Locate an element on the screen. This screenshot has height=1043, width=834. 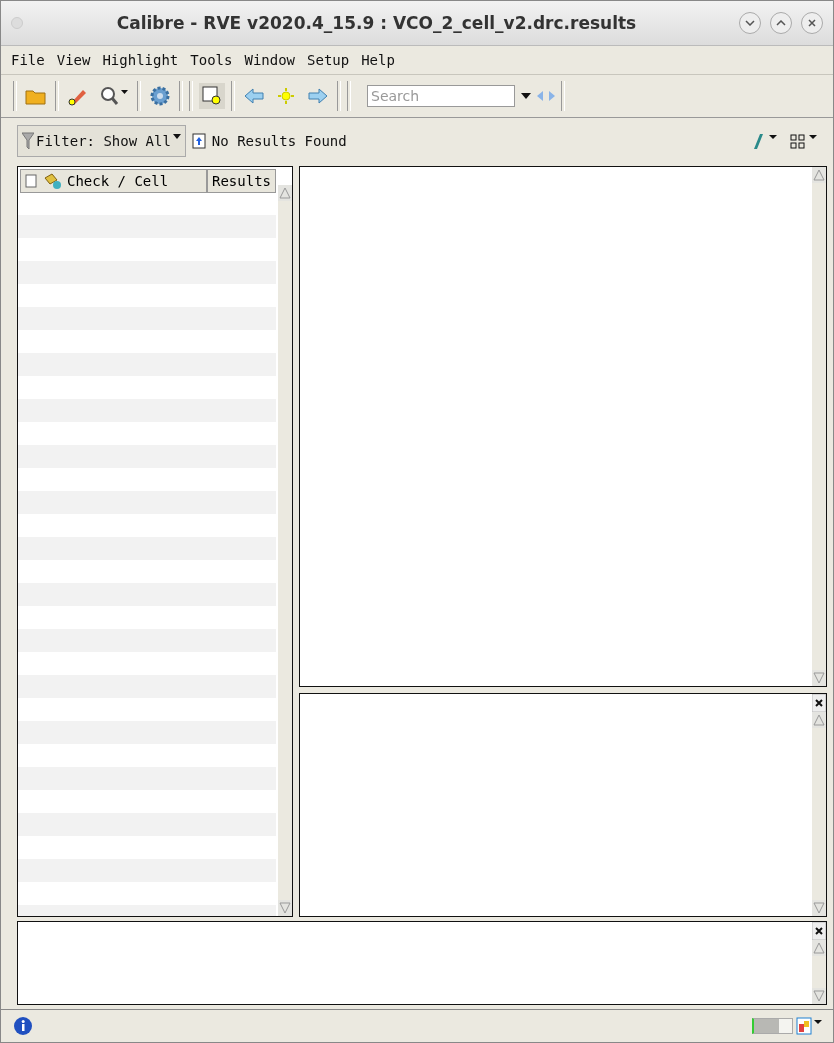
next-icon is located at coordinates (552, 96).